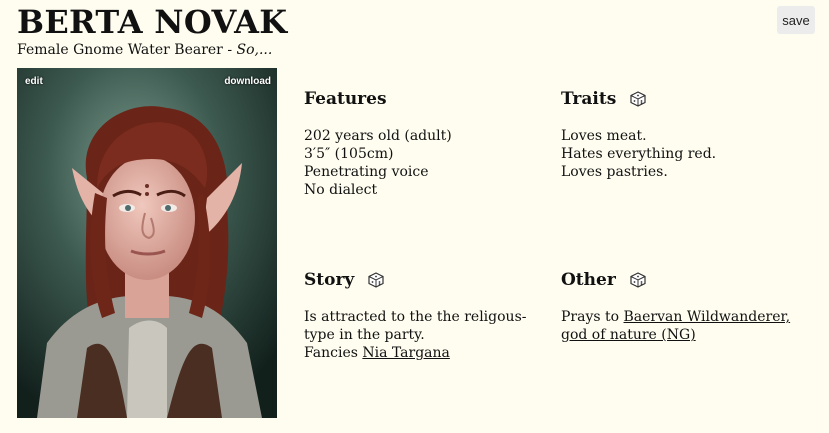 The image size is (829, 433). I want to click on features-heading-text: Features, so click(345, 99).